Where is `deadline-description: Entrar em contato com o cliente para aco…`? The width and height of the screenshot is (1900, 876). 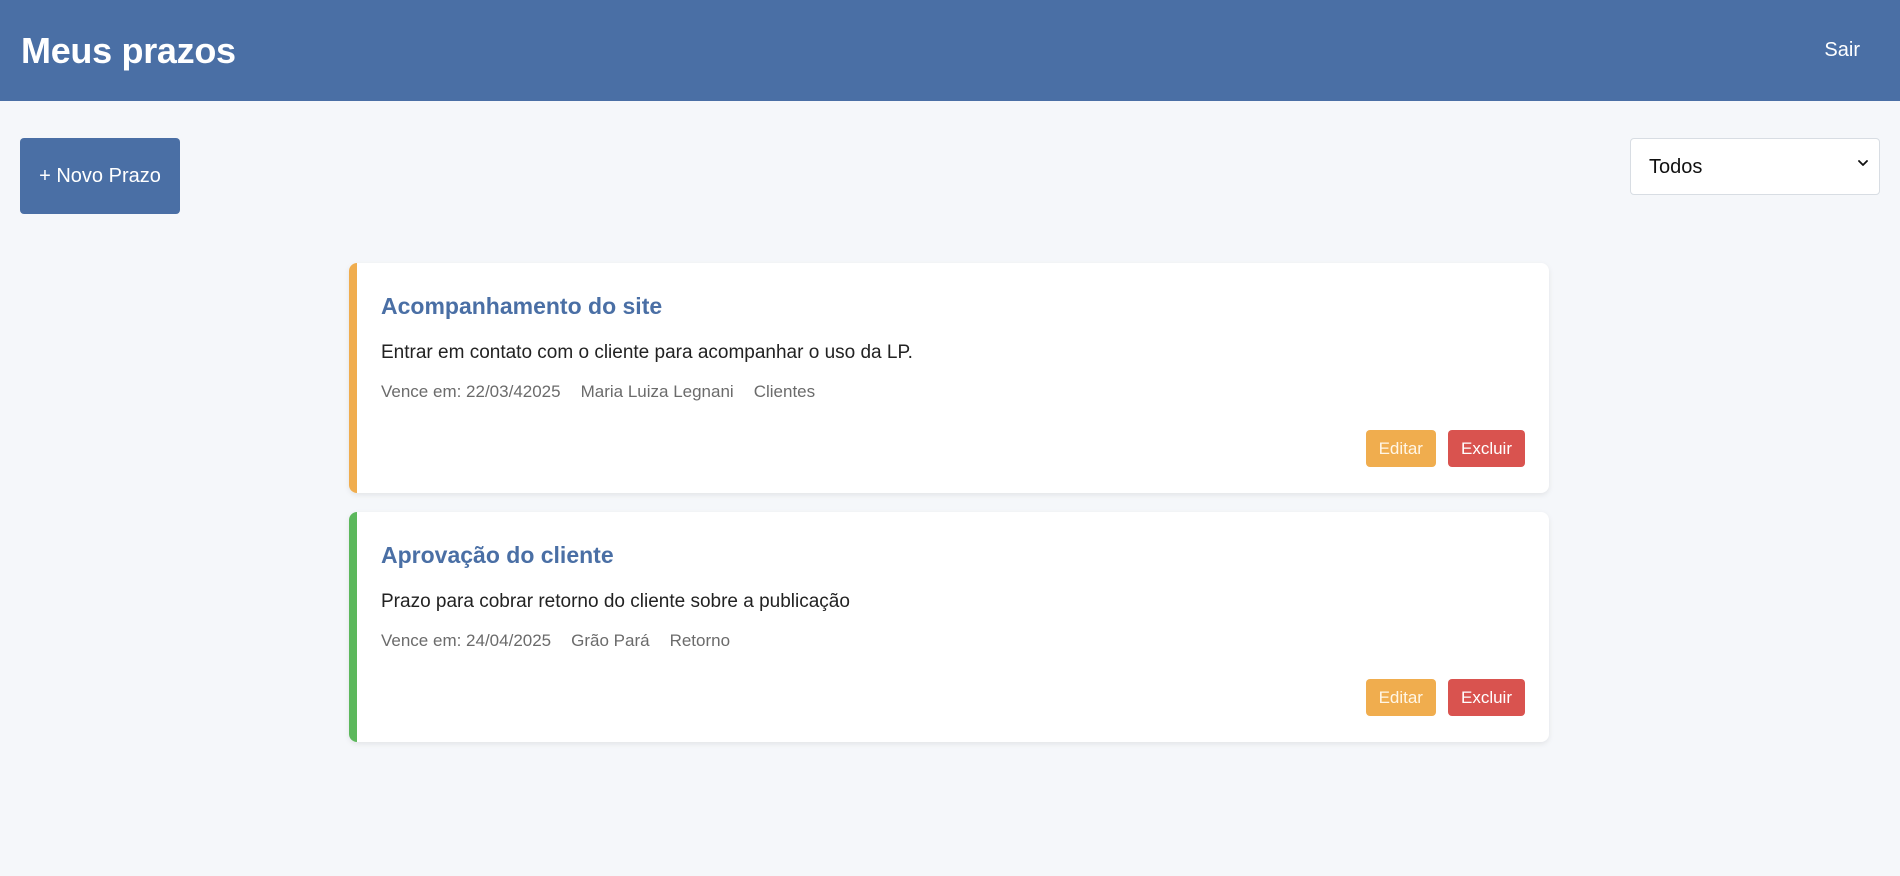
deadline-description: Entrar em contato com o cliente para aco… is located at coordinates (647, 352).